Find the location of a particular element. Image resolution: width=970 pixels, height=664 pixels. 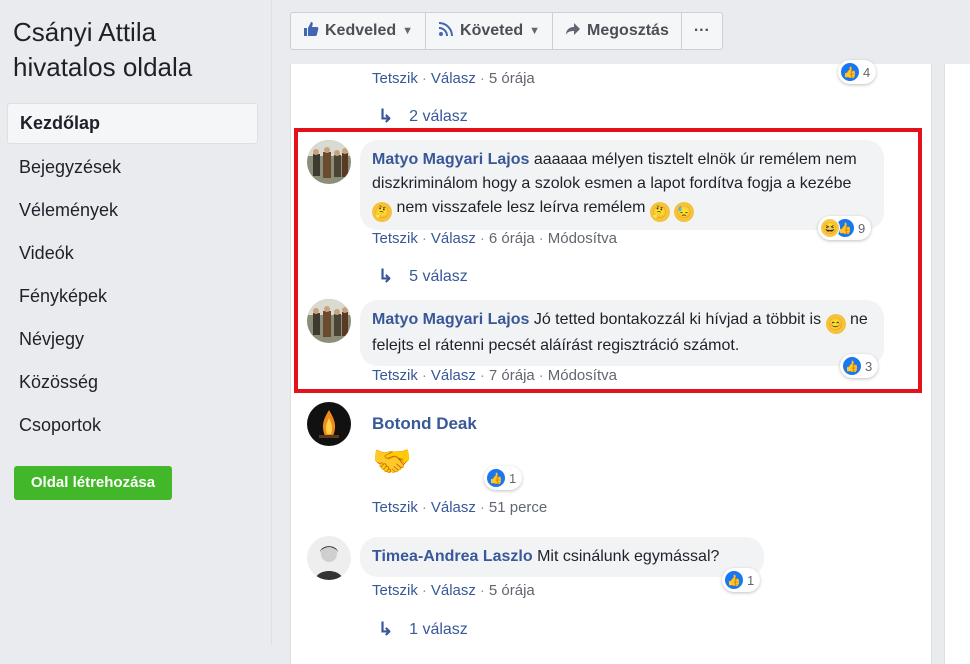

comment-author: Timea-Andrea Laszlo is located at coordinates (452, 556).